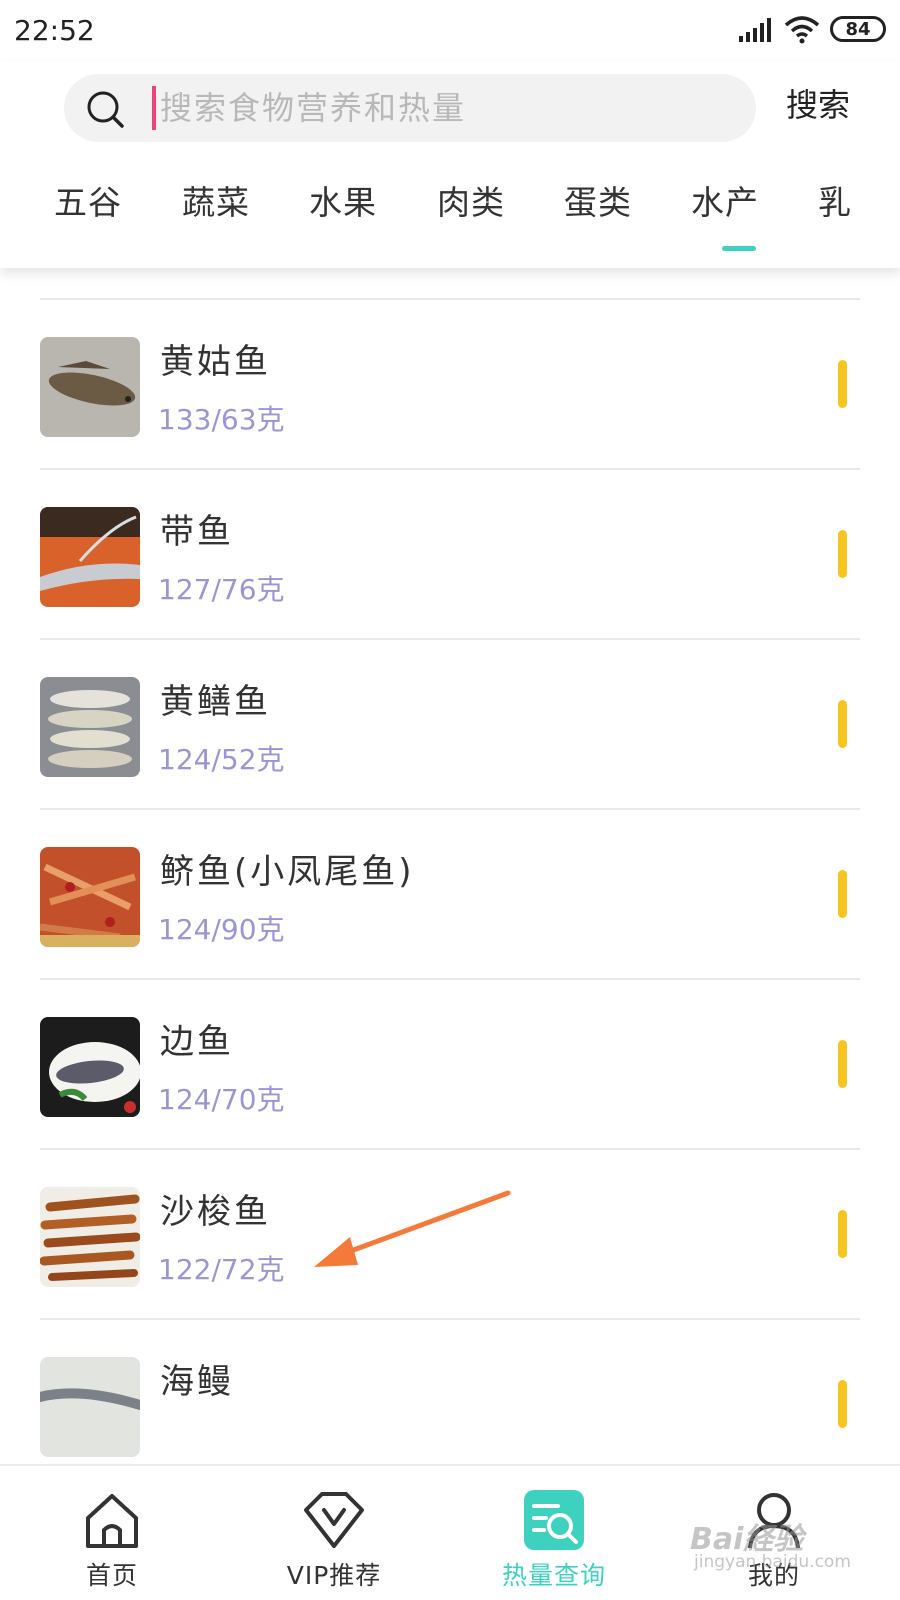  What do you see at coordinates (450, 1064) in the screenshot?
I see `list-item: 边鱼 124/70克` at bounding box center [450, 1064].